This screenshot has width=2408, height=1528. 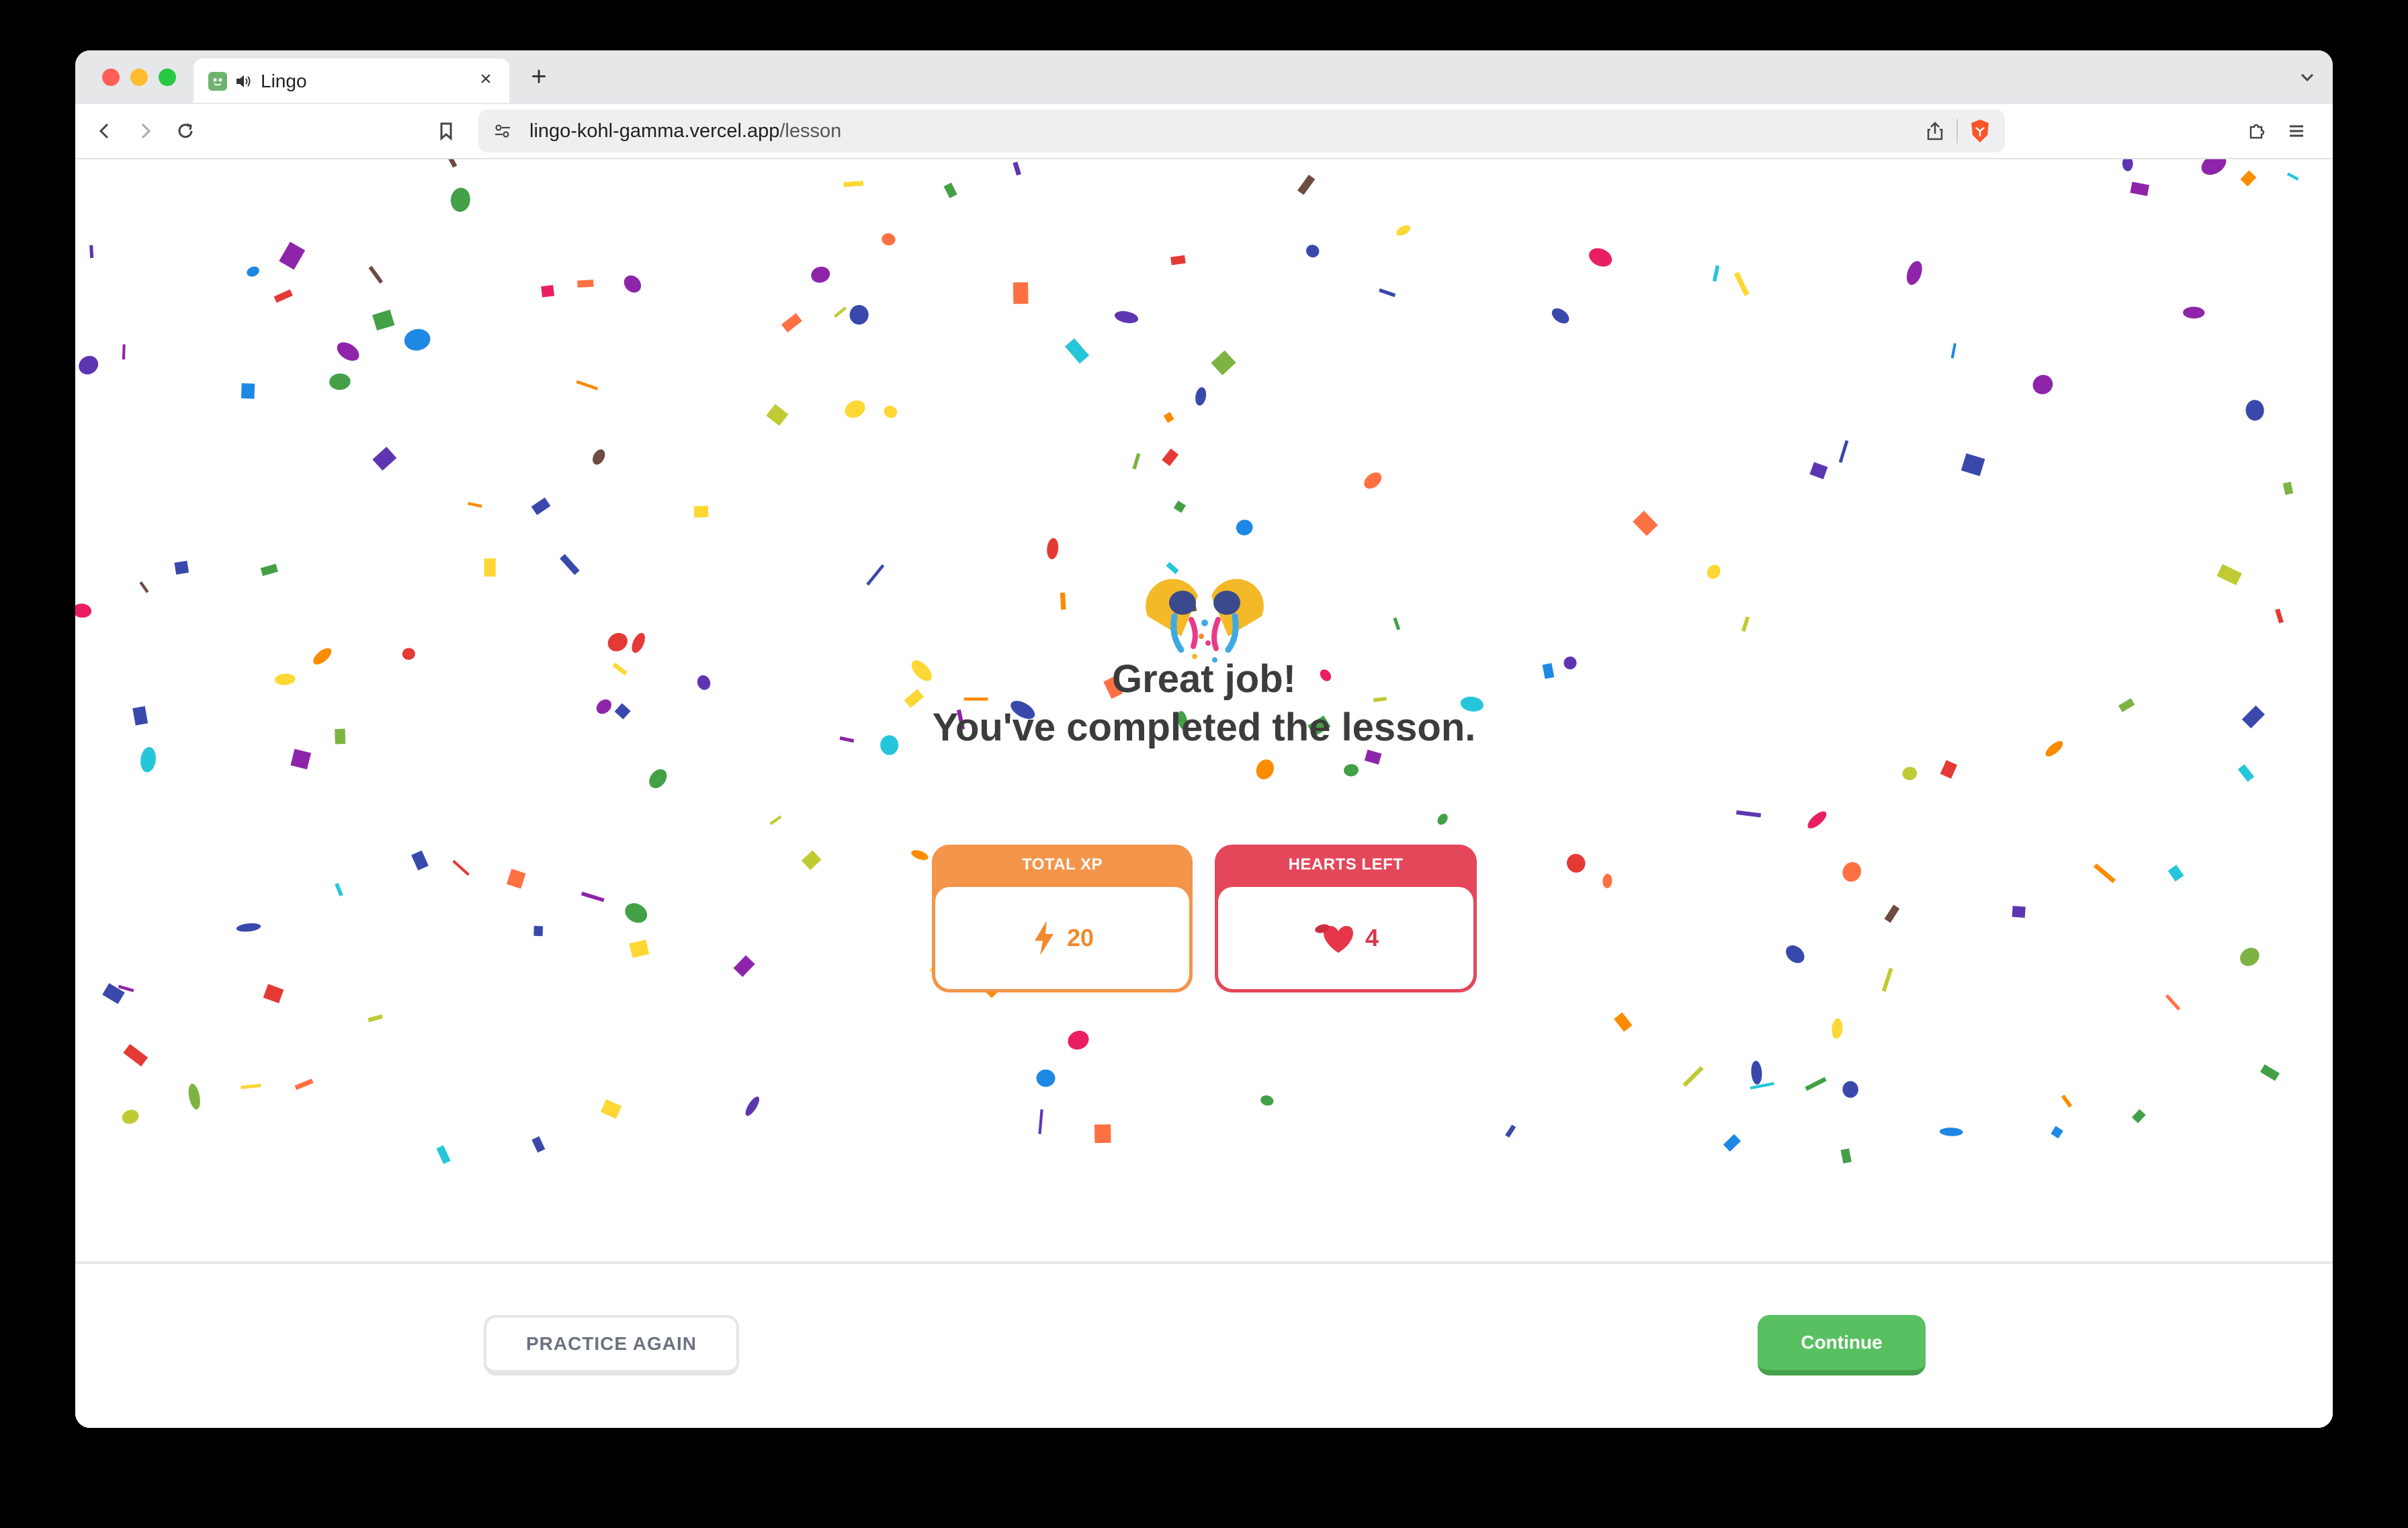 I want to click on hearts-left-label: HEARTS LEFT, so click(x=1346, y=865).